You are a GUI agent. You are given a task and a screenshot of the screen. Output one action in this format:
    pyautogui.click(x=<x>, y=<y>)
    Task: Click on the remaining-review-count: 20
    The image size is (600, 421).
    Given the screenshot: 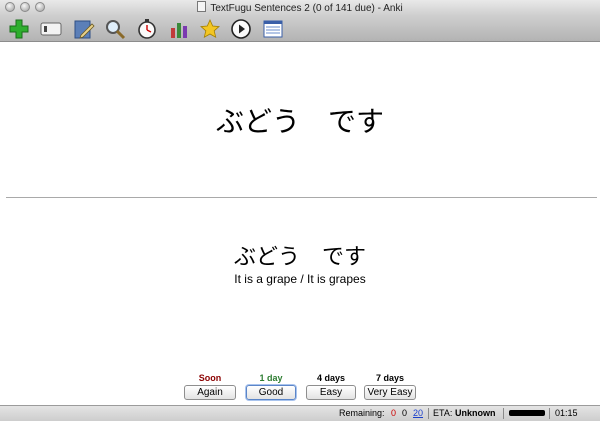 What is the action you would take?
    pyautogui.click(x=418, y=413)
    